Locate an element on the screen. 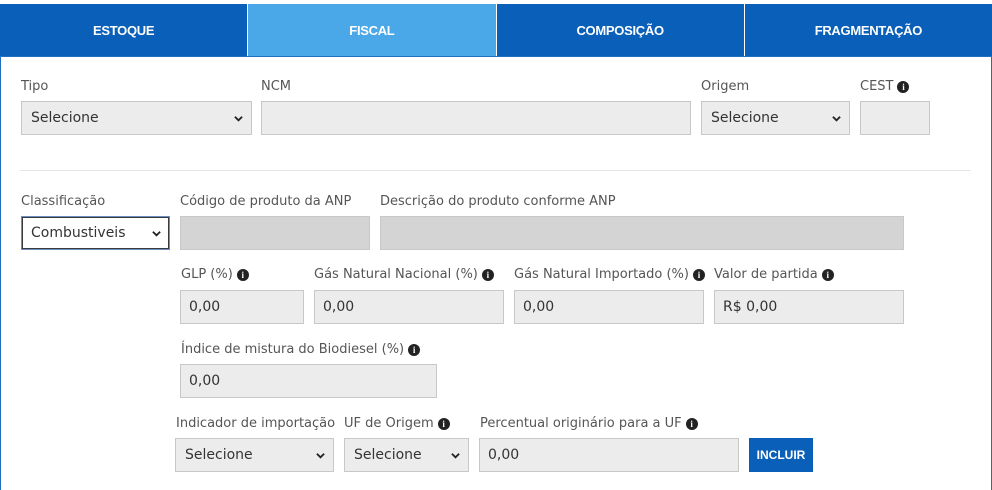 Image resolution: width=992 pixels, height=490 pixels. codigo-anp-label-text: Código de produto da ANP is located at coordinates (266, 201).